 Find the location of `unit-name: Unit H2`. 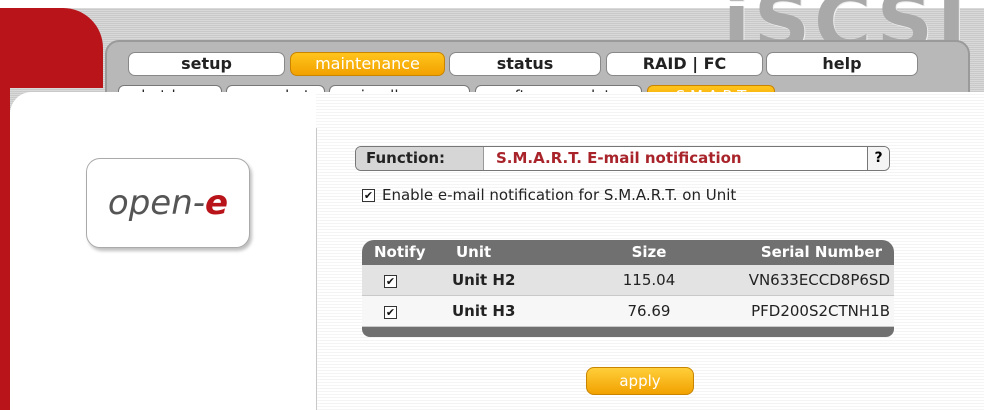

unit-name: Unit H2 is located at coordinates (484, 280).